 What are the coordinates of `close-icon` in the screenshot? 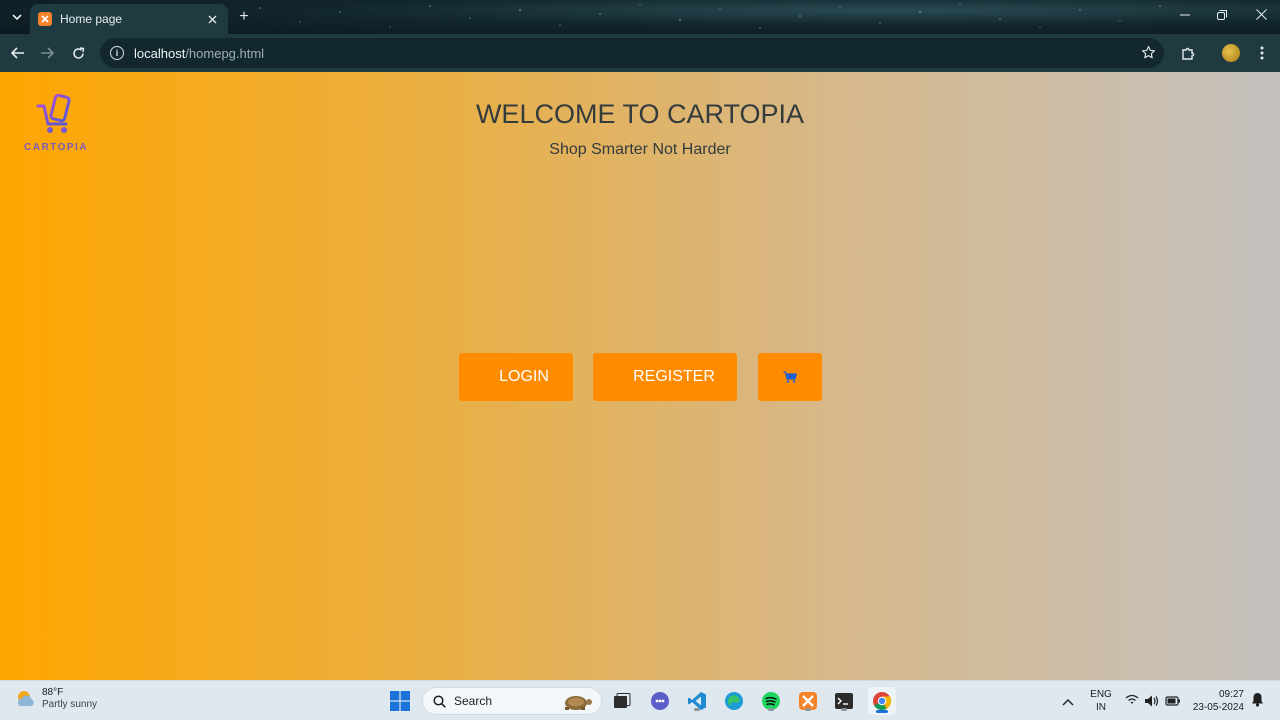 It's located at (1261, 14).